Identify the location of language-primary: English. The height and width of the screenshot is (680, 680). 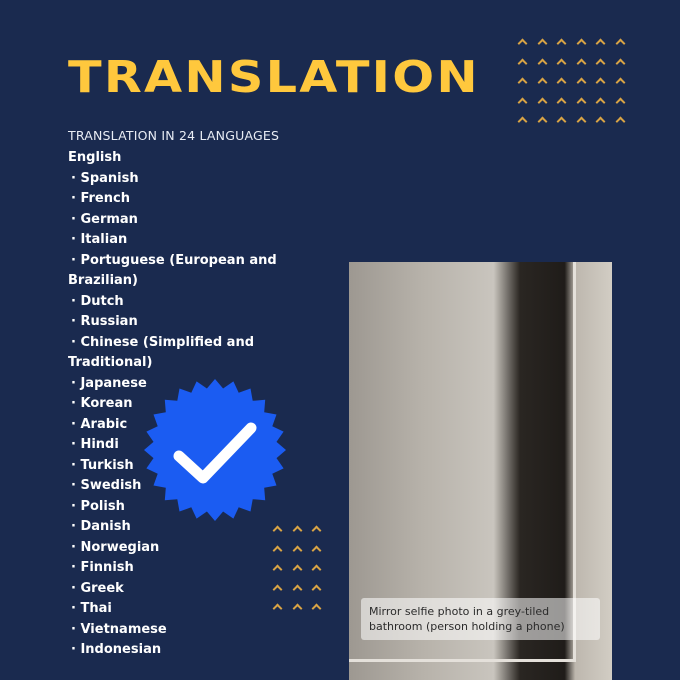
(95, 157).